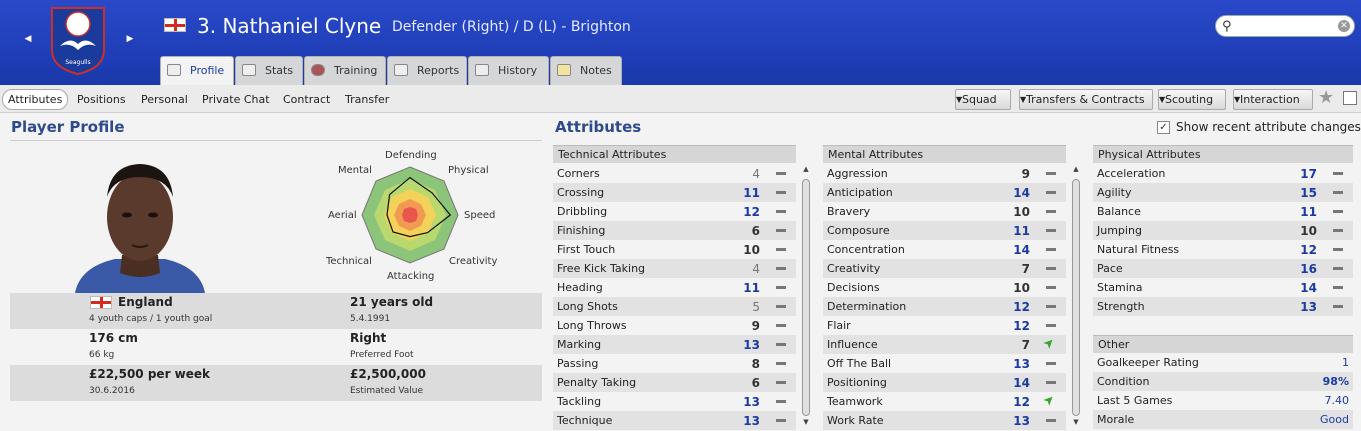 This screenshot has width=1361, height=431. I want to click on radar-label-speed: Speed, so click(480, 215).